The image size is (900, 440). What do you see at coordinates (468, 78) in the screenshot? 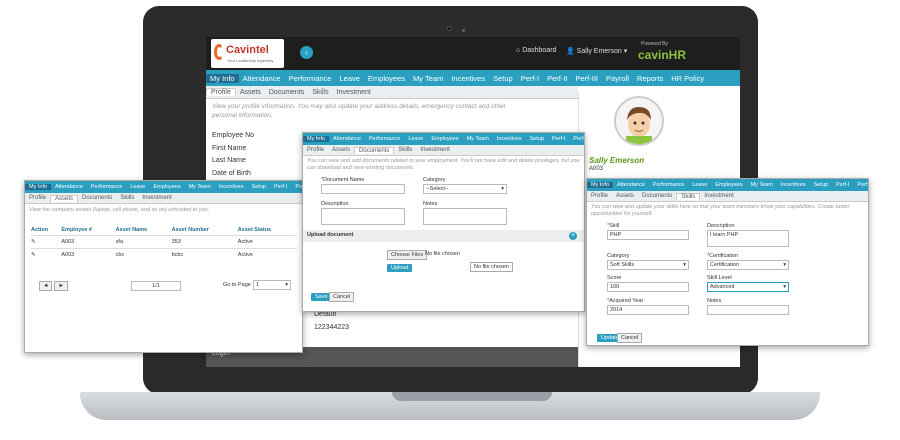
I see `nav-item-6: Incentives` at bounding box center [468, 78].